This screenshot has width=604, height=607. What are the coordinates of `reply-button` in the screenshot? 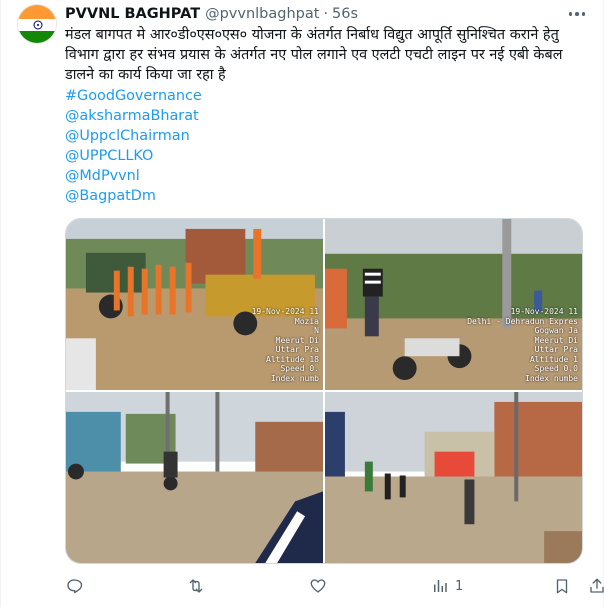 It's located at (77, 586).